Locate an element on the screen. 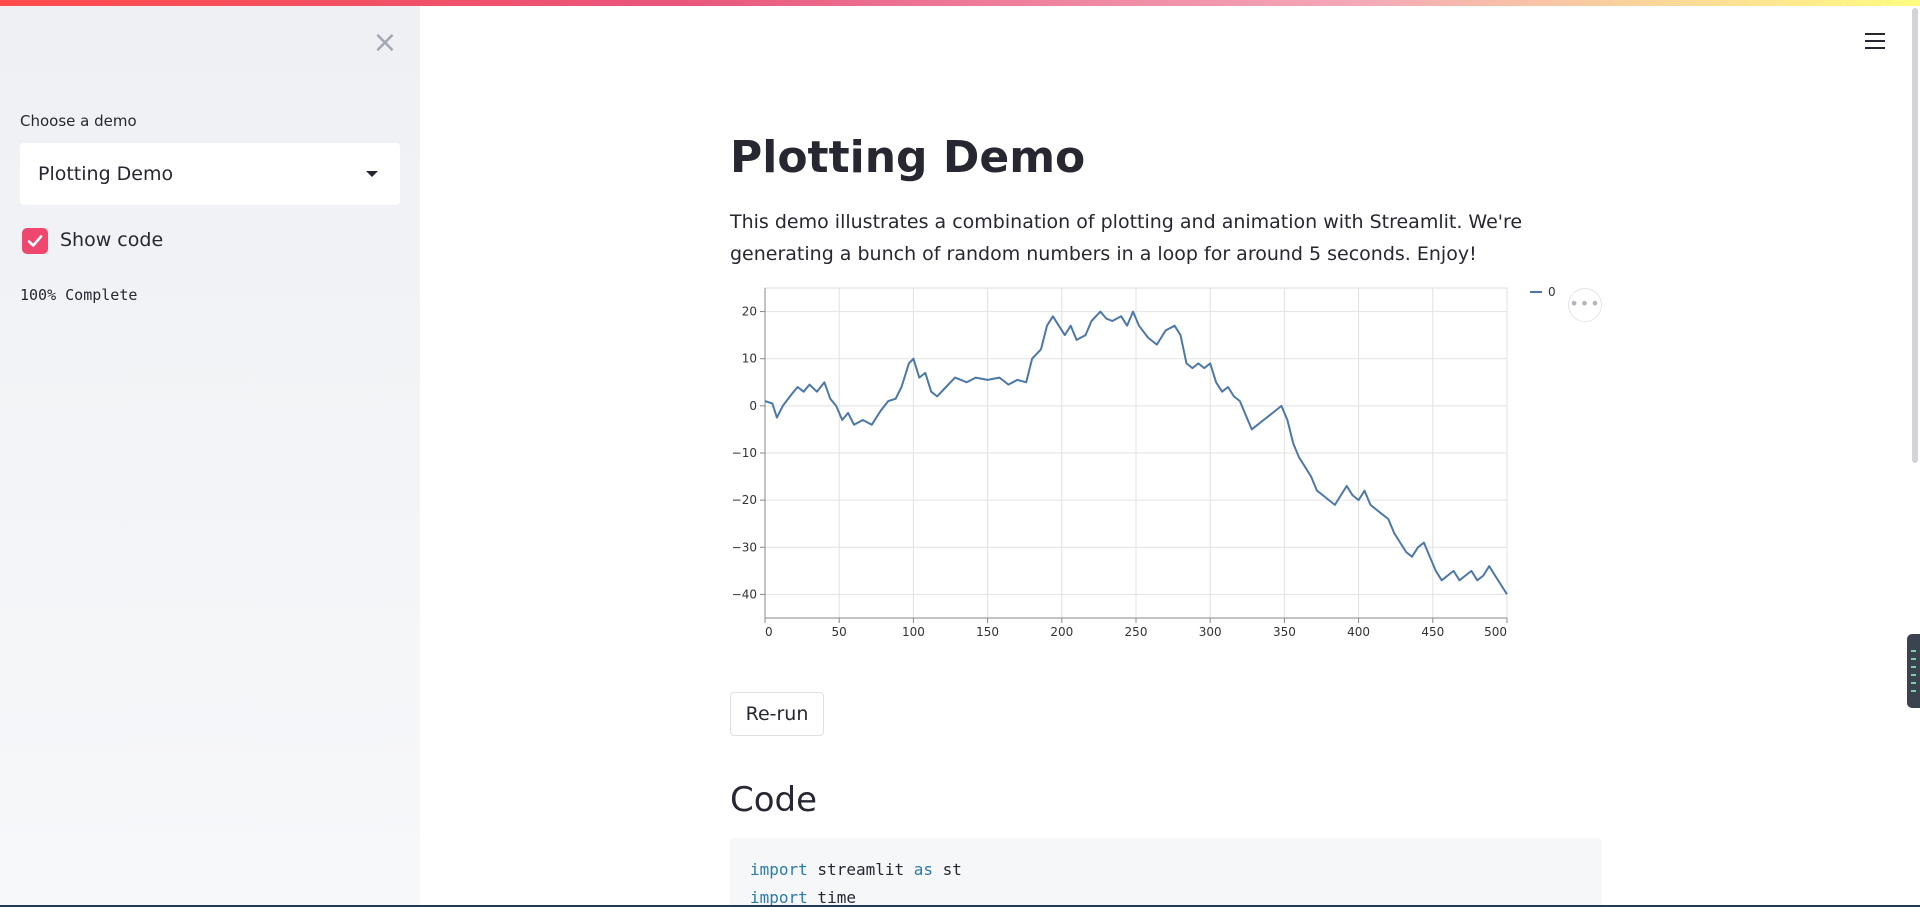 Image resolution: width=1920 pixels, height=907 pixels. x-tick-label: 50 is located at coordinates (839, 632).